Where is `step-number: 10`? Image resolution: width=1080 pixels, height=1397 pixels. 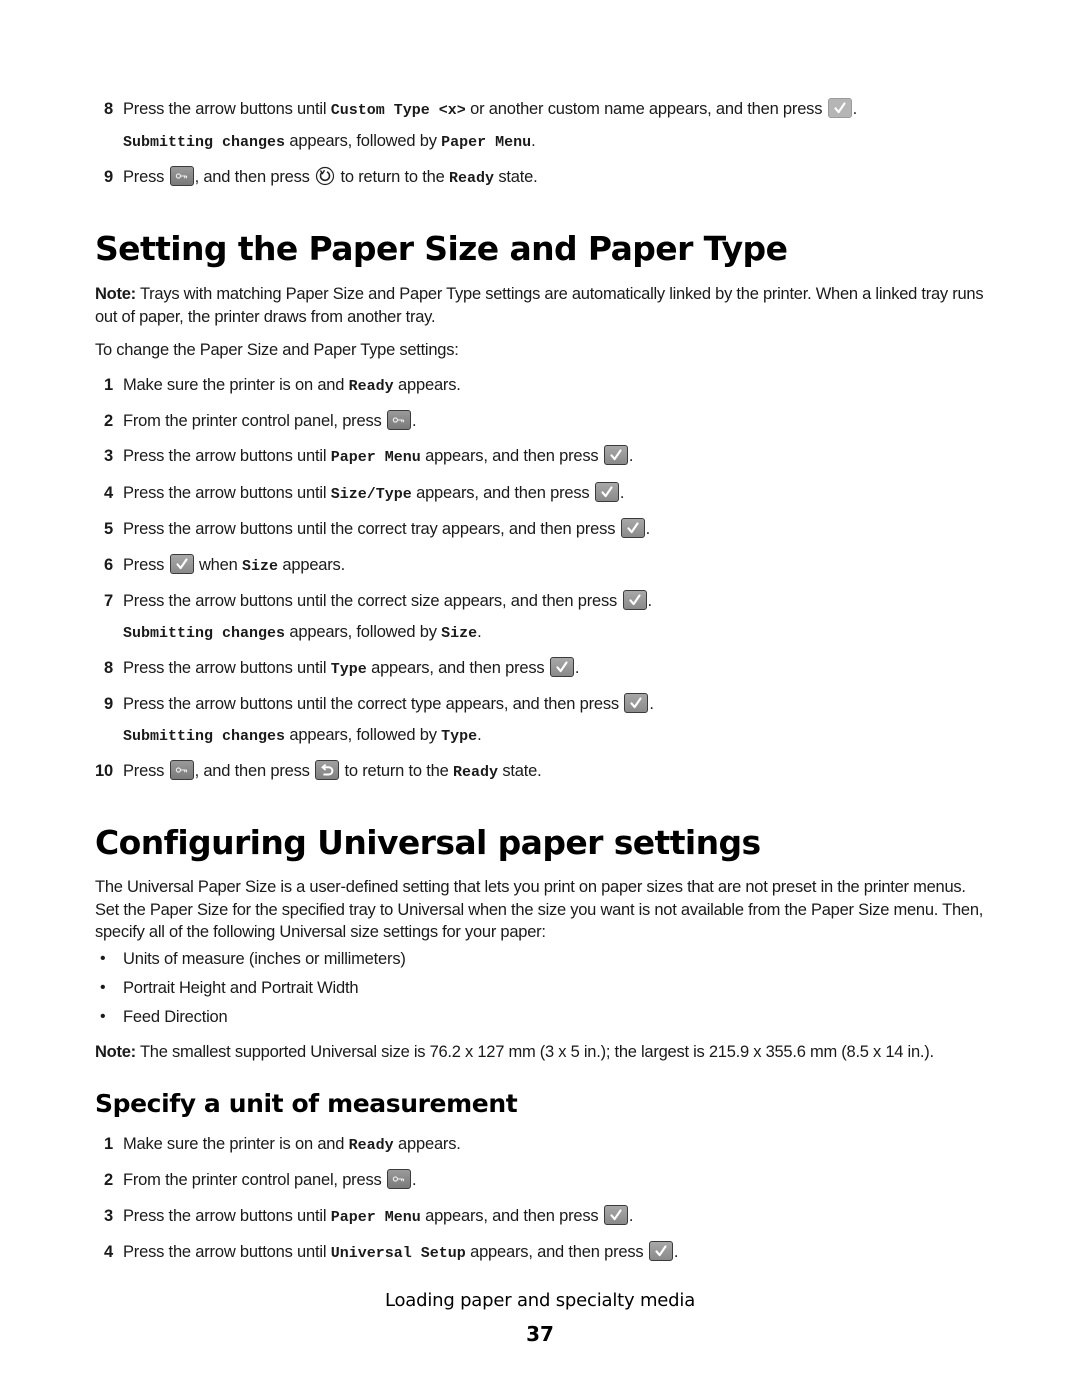
step-number: 10 is located at coordinates (104, 771).